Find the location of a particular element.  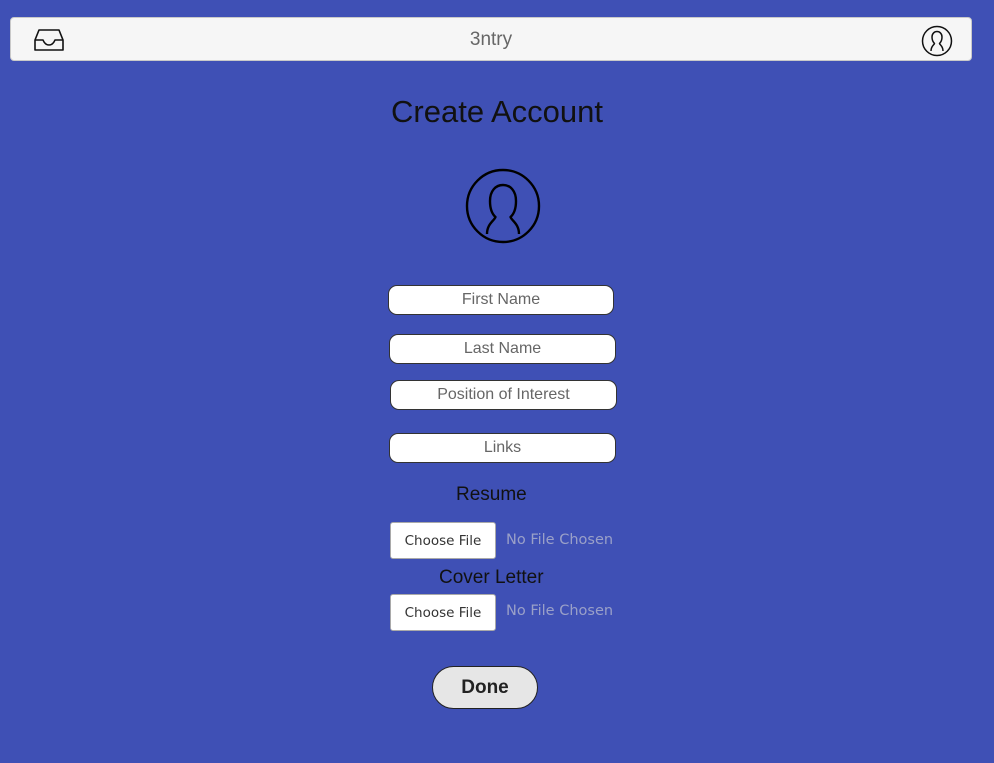

top-navigation-bar: 3ntry is located at coordinates (491, 39).